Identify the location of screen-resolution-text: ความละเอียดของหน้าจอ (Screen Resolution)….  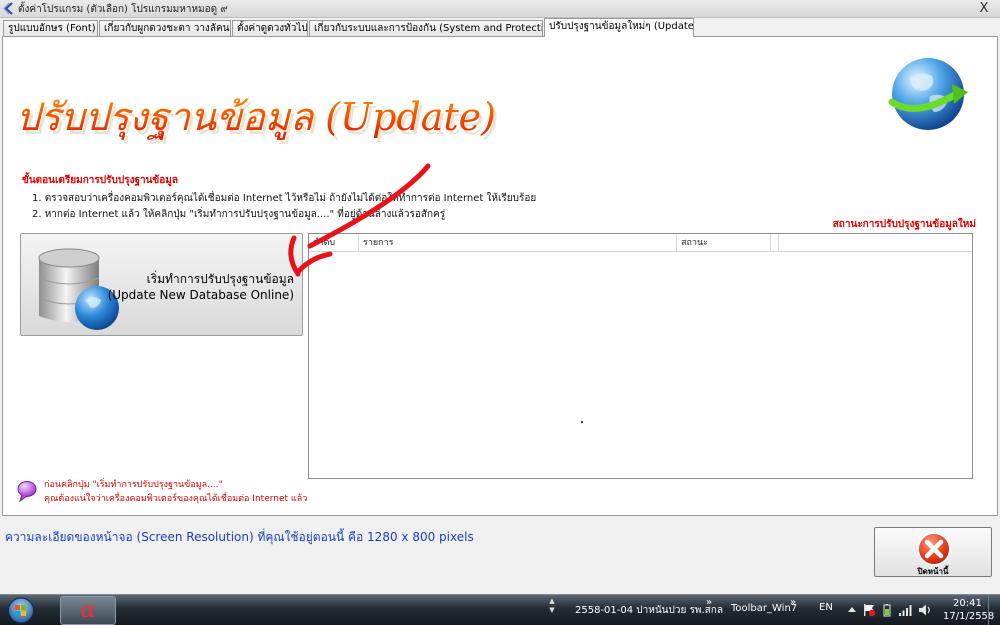
(239, 537).